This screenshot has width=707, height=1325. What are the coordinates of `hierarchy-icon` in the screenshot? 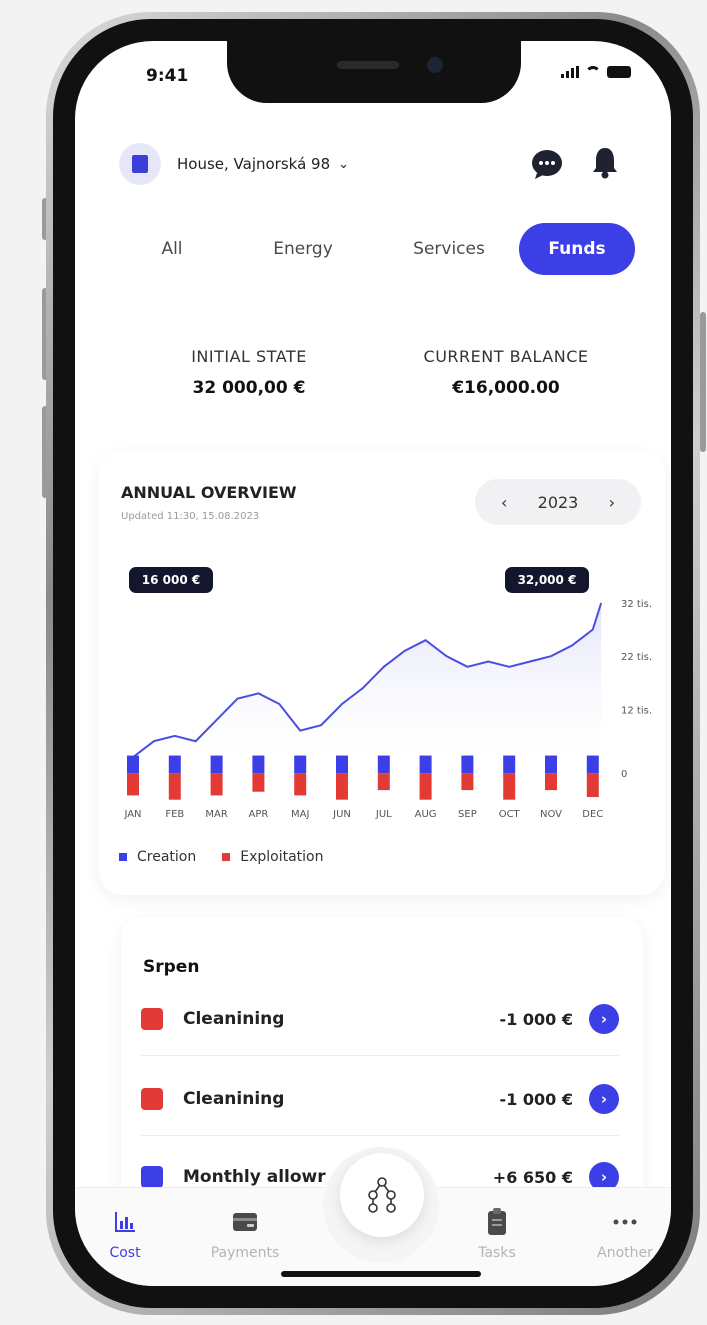 It's located at (382, 1195).